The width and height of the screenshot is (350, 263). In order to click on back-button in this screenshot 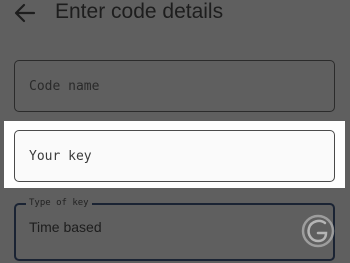, I will do `click(25, 13)`.